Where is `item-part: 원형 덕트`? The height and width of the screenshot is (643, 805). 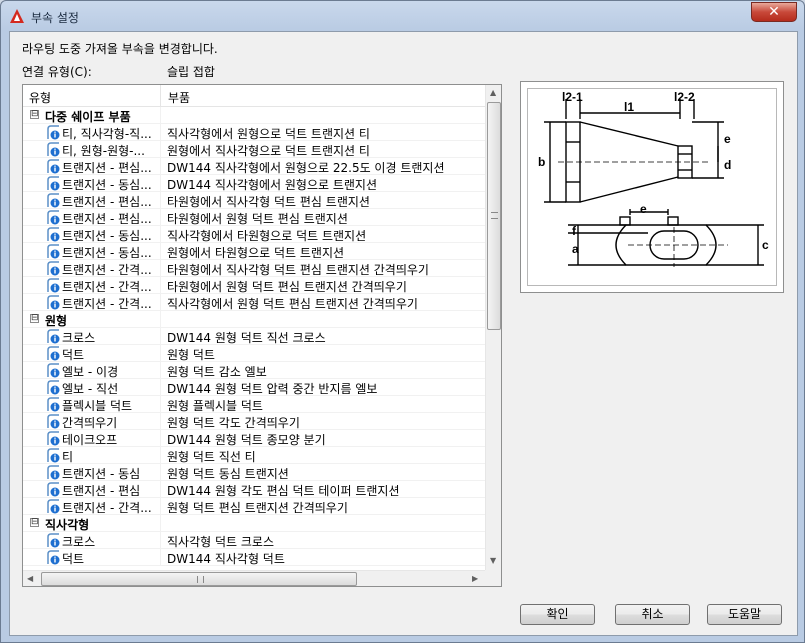
item-part: 원형 덕트 is located at coordinates (191, 355).